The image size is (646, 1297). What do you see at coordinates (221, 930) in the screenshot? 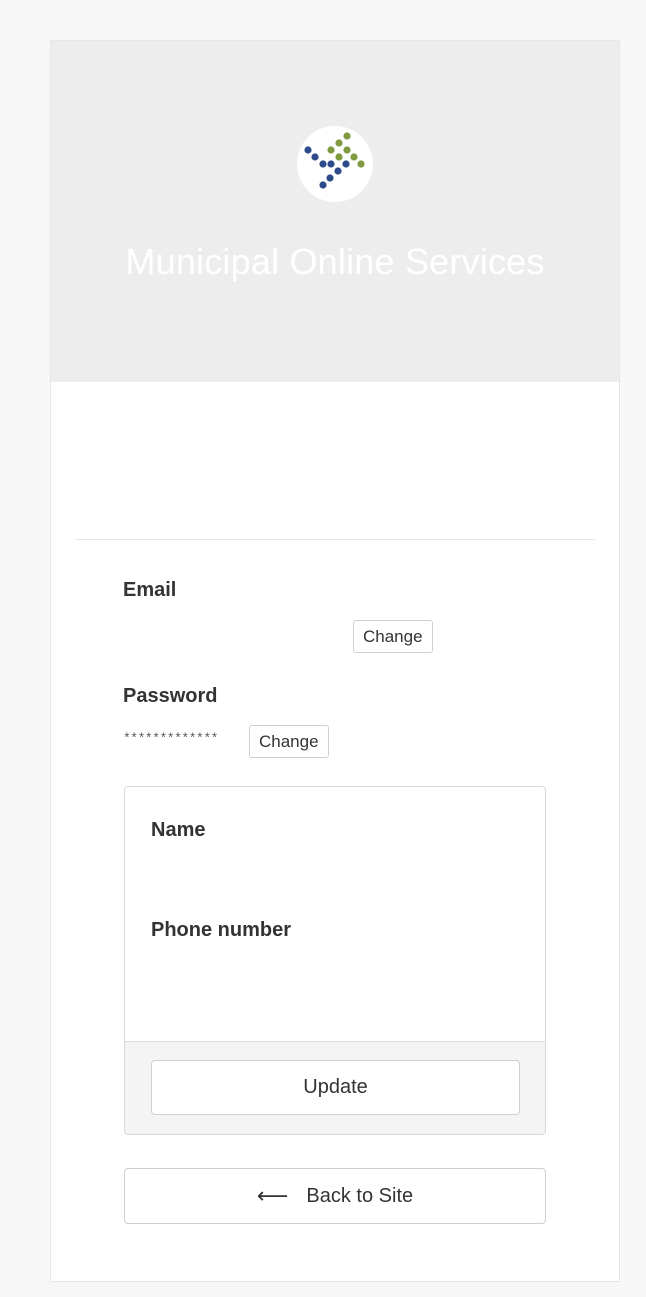
I see `phone-number-label: Phone number` at bounding box center [221, 930].